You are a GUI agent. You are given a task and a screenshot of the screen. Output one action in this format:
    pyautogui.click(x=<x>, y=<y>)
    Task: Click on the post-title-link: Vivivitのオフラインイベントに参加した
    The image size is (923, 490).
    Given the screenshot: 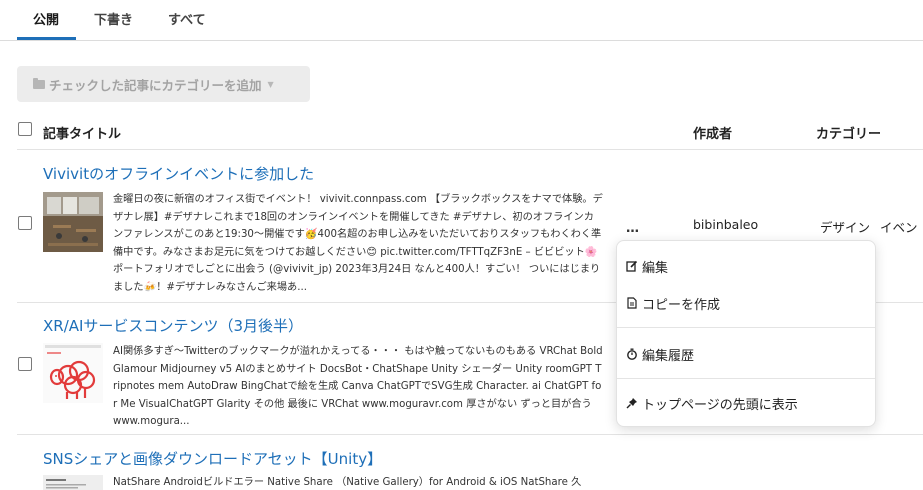 What is the action you would take?
    pyautogui.click(x=178, y=173)
    